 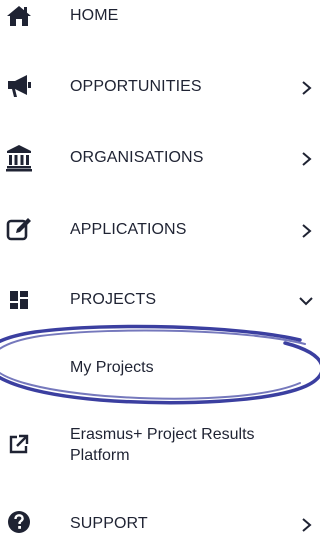 I want to click on nav-item-applications-label: APPLICATIONS, so click(x=128, y=229).